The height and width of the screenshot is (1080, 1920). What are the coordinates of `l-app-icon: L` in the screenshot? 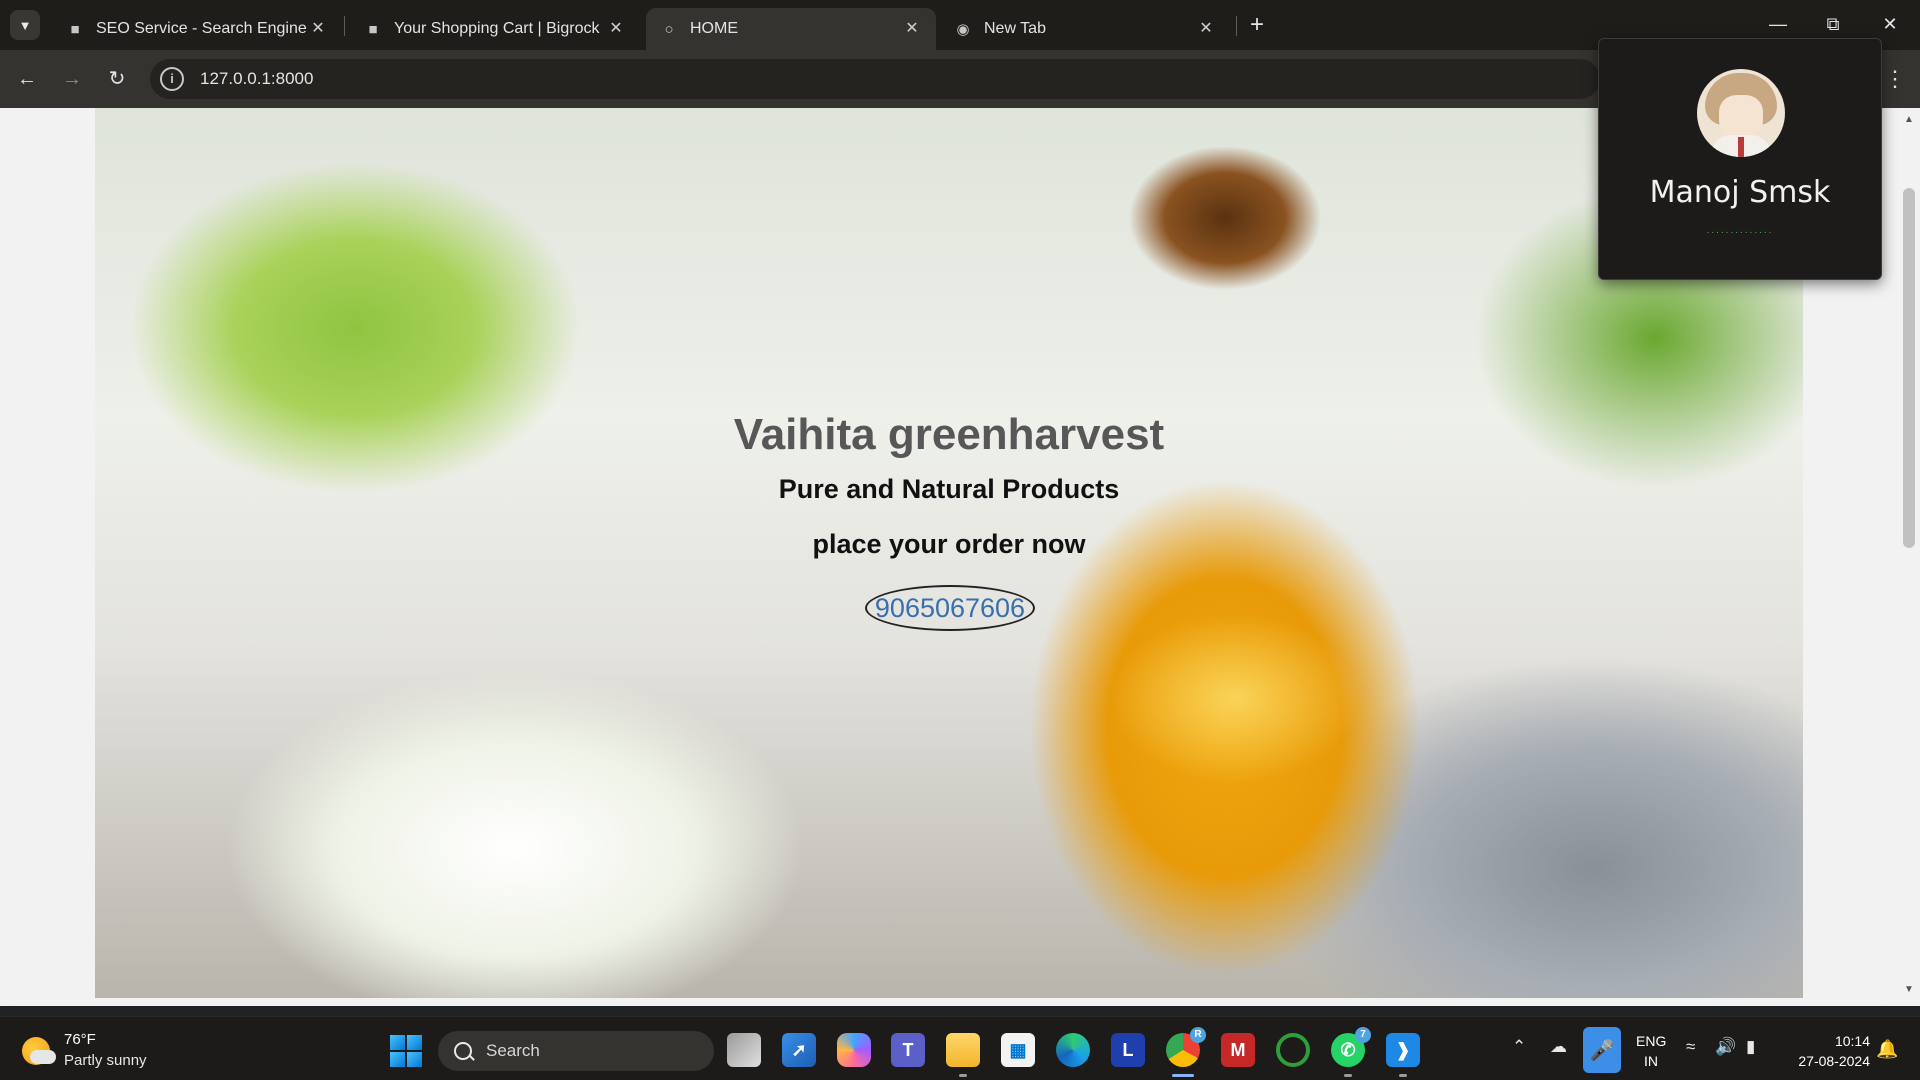 It's located at (1128, 1050).